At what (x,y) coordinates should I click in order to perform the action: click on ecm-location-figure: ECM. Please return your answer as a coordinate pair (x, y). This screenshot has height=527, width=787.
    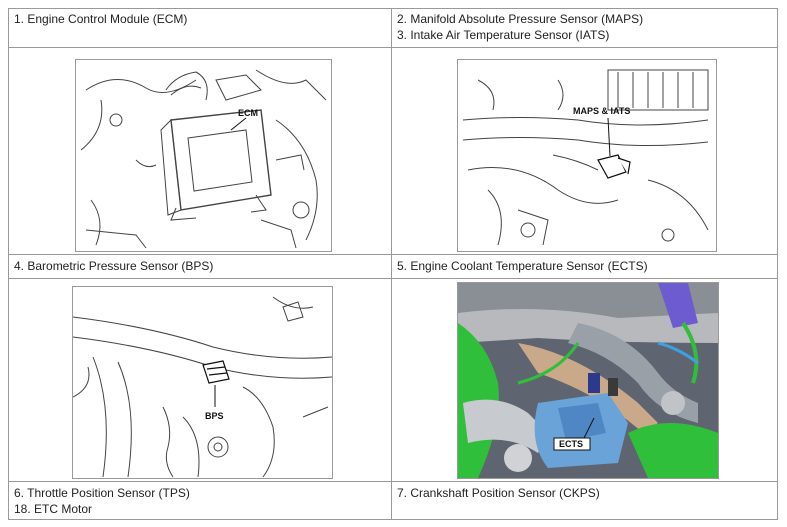
    Looking at the image, I should click on (203, 155).